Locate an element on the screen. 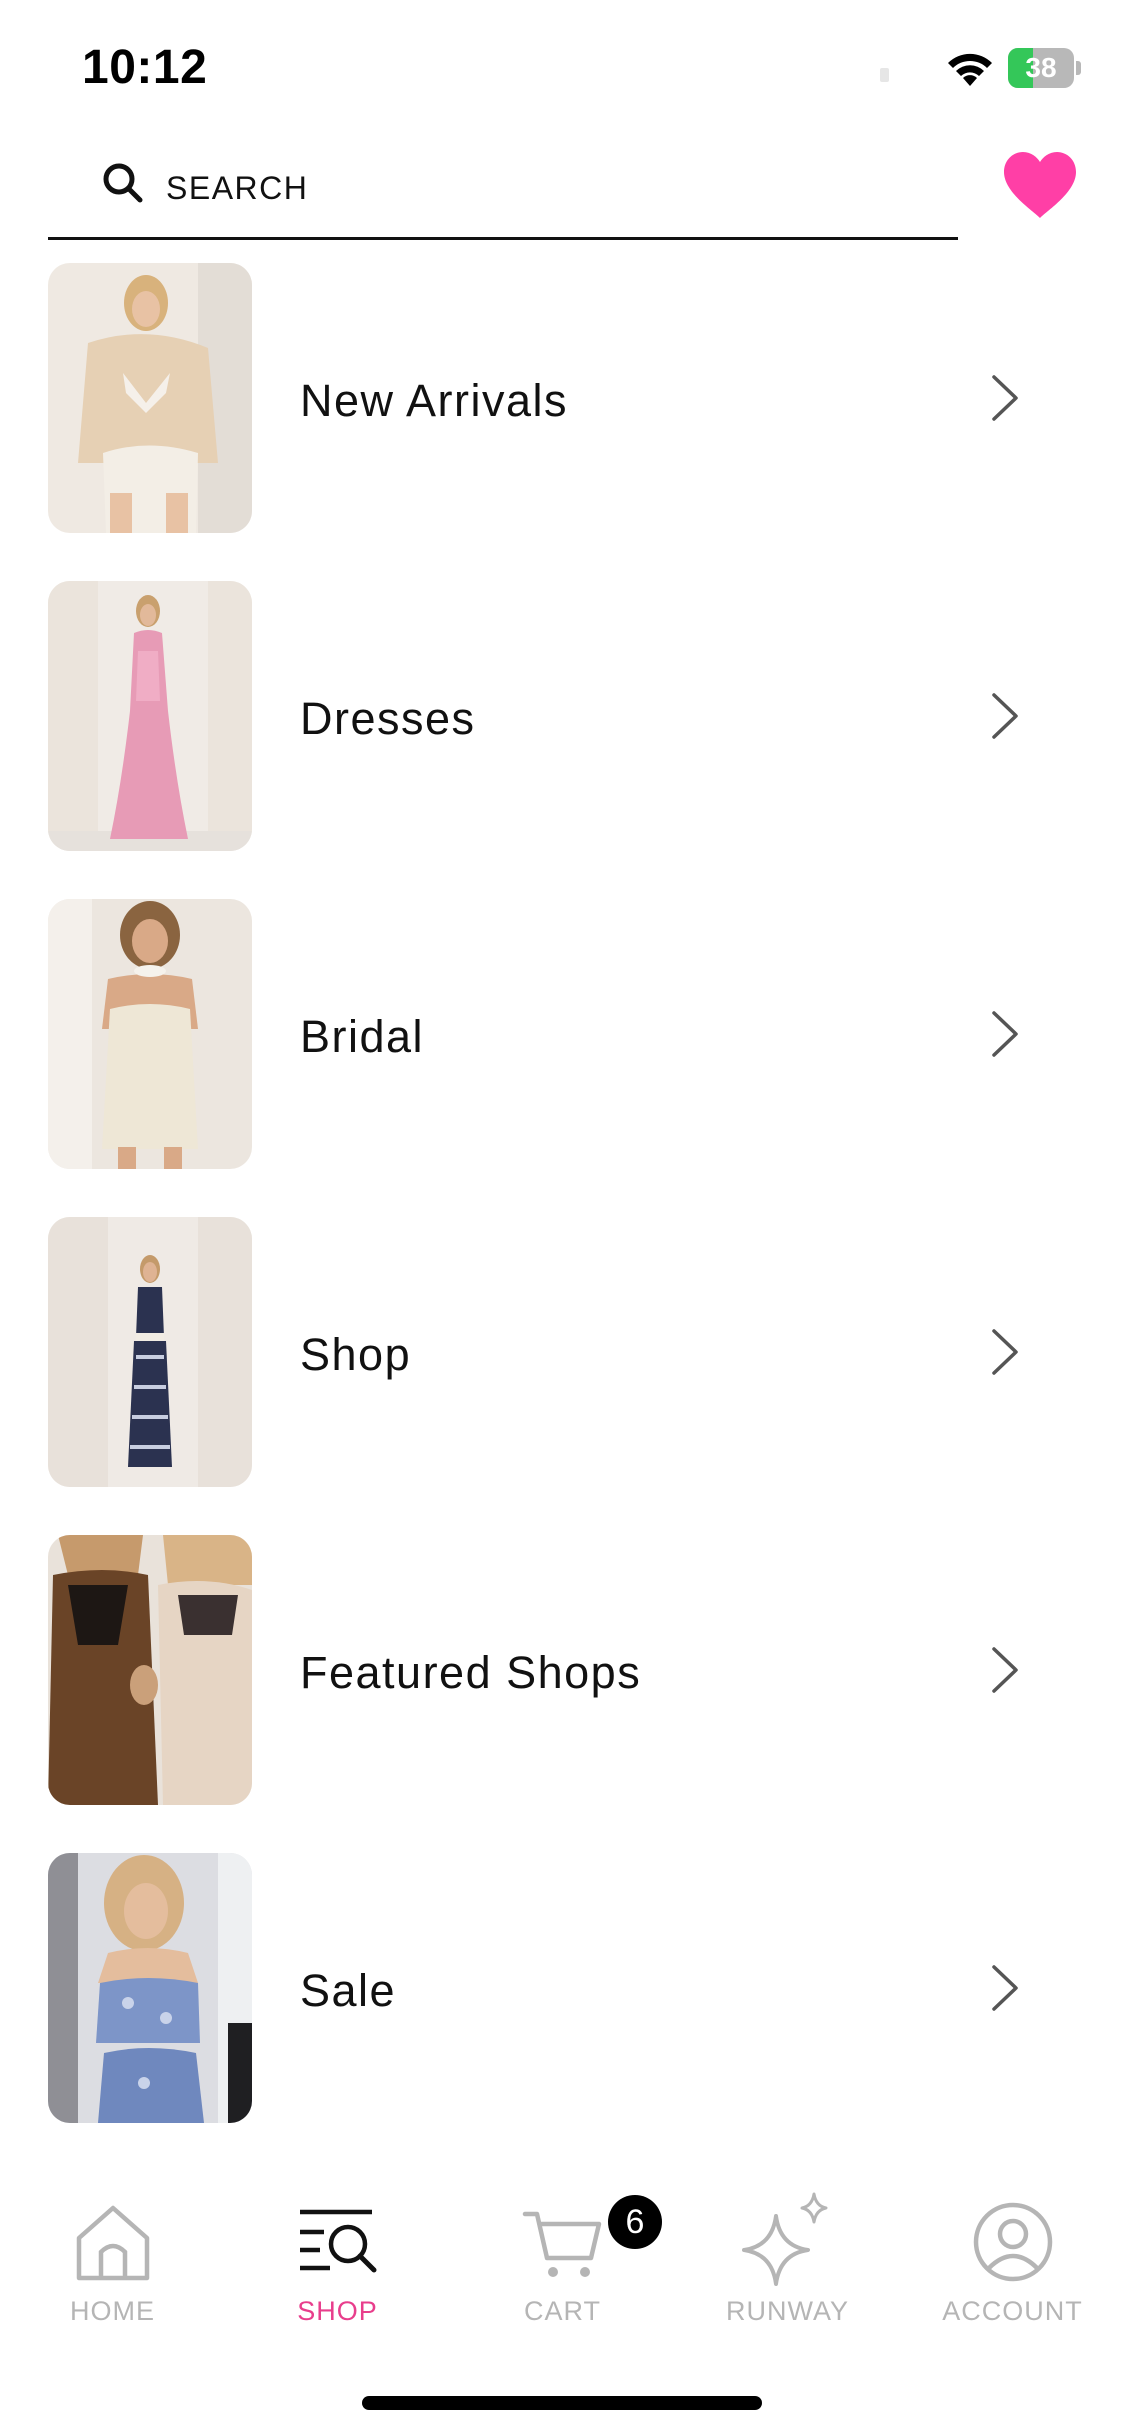 The height and width of the screenshot is (2436, 1125). category-label: New Arrivals is located at coordinates (434, 400).